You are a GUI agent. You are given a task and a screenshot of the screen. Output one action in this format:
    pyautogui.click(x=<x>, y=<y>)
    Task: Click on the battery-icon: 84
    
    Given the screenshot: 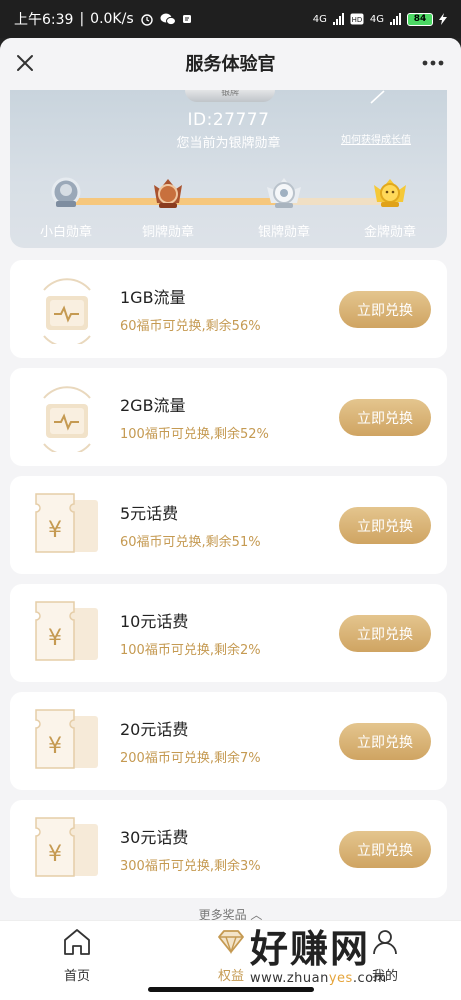 What is the action you would take?
    pyautogui.click(x=420, y=19)
    